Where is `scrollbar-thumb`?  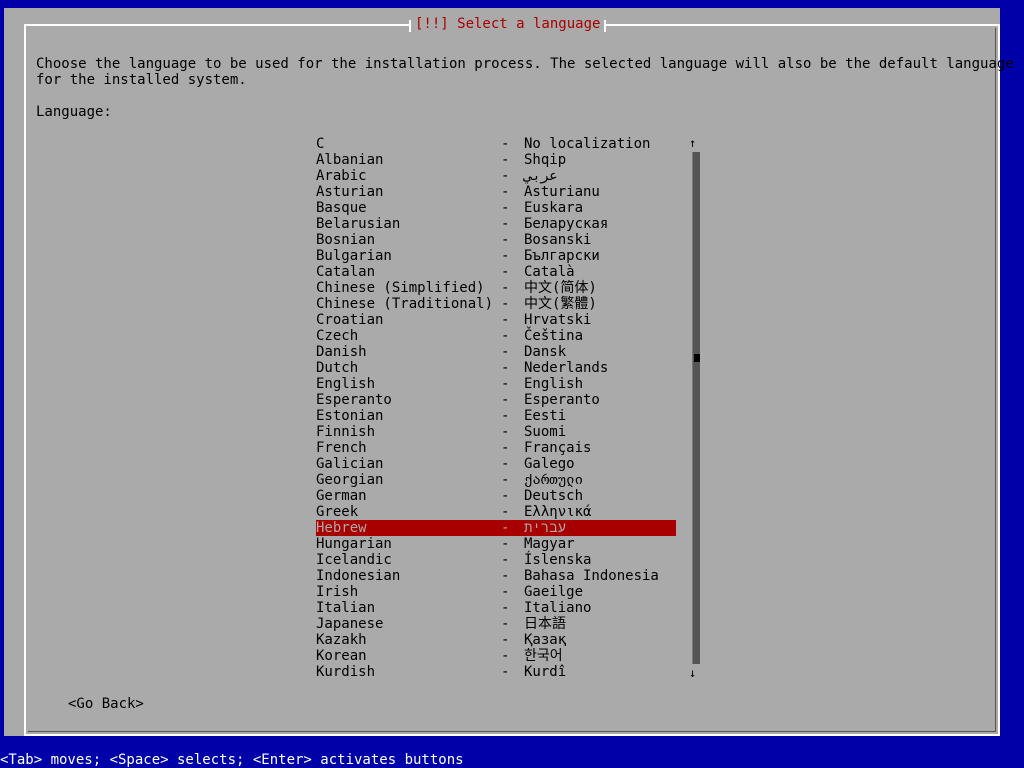 scrollbar-thumb is located at coordinates (697, 358).